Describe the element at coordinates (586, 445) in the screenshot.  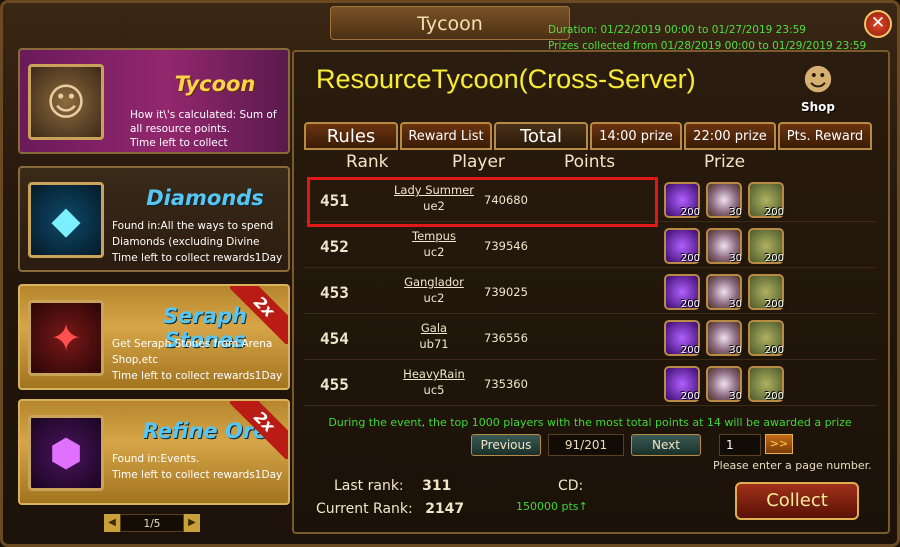
I see `page-indicator: 91/201` at that location.